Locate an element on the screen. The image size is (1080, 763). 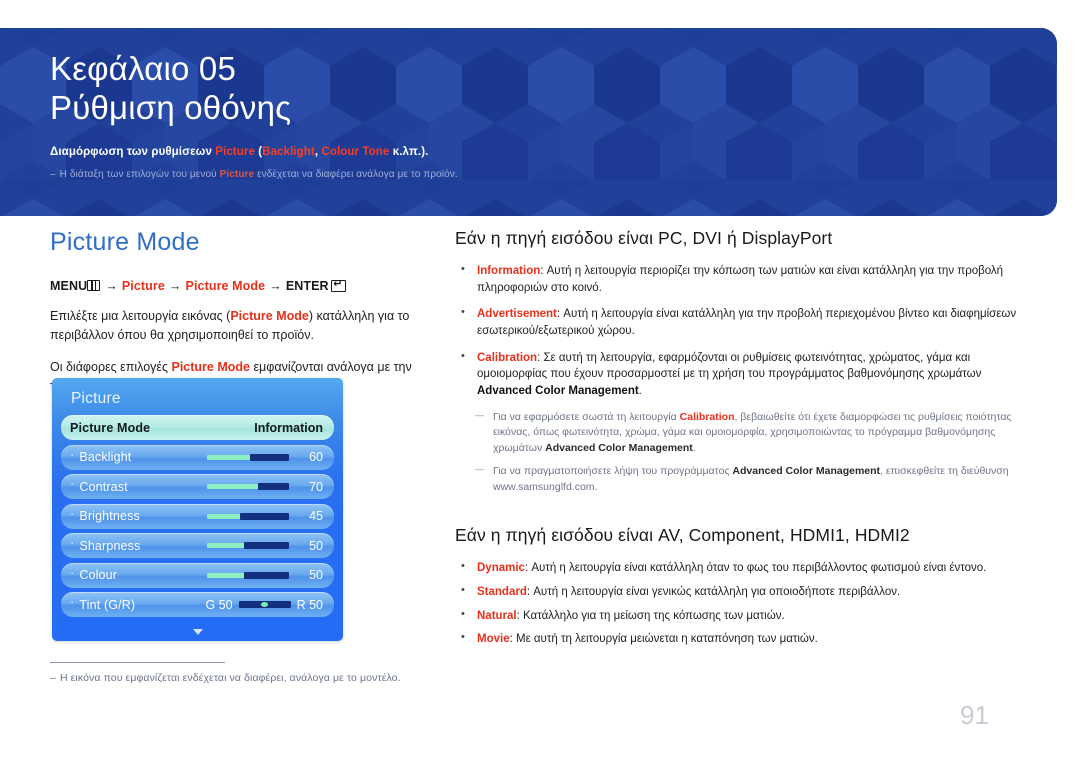
note-bold-acm-2: Advanced Color Management is located at coordinates (806, 470).